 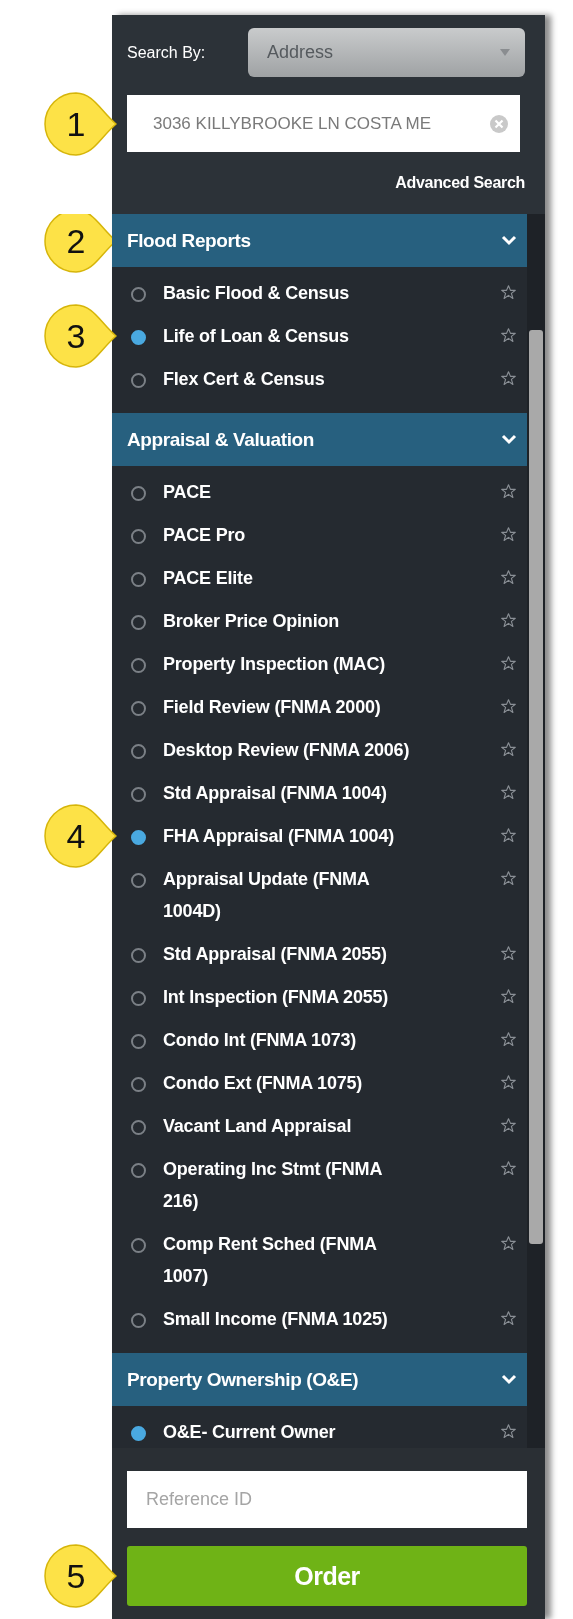 I want to click on reference-id-field: Reference ID, so click(x=327, y=1499).